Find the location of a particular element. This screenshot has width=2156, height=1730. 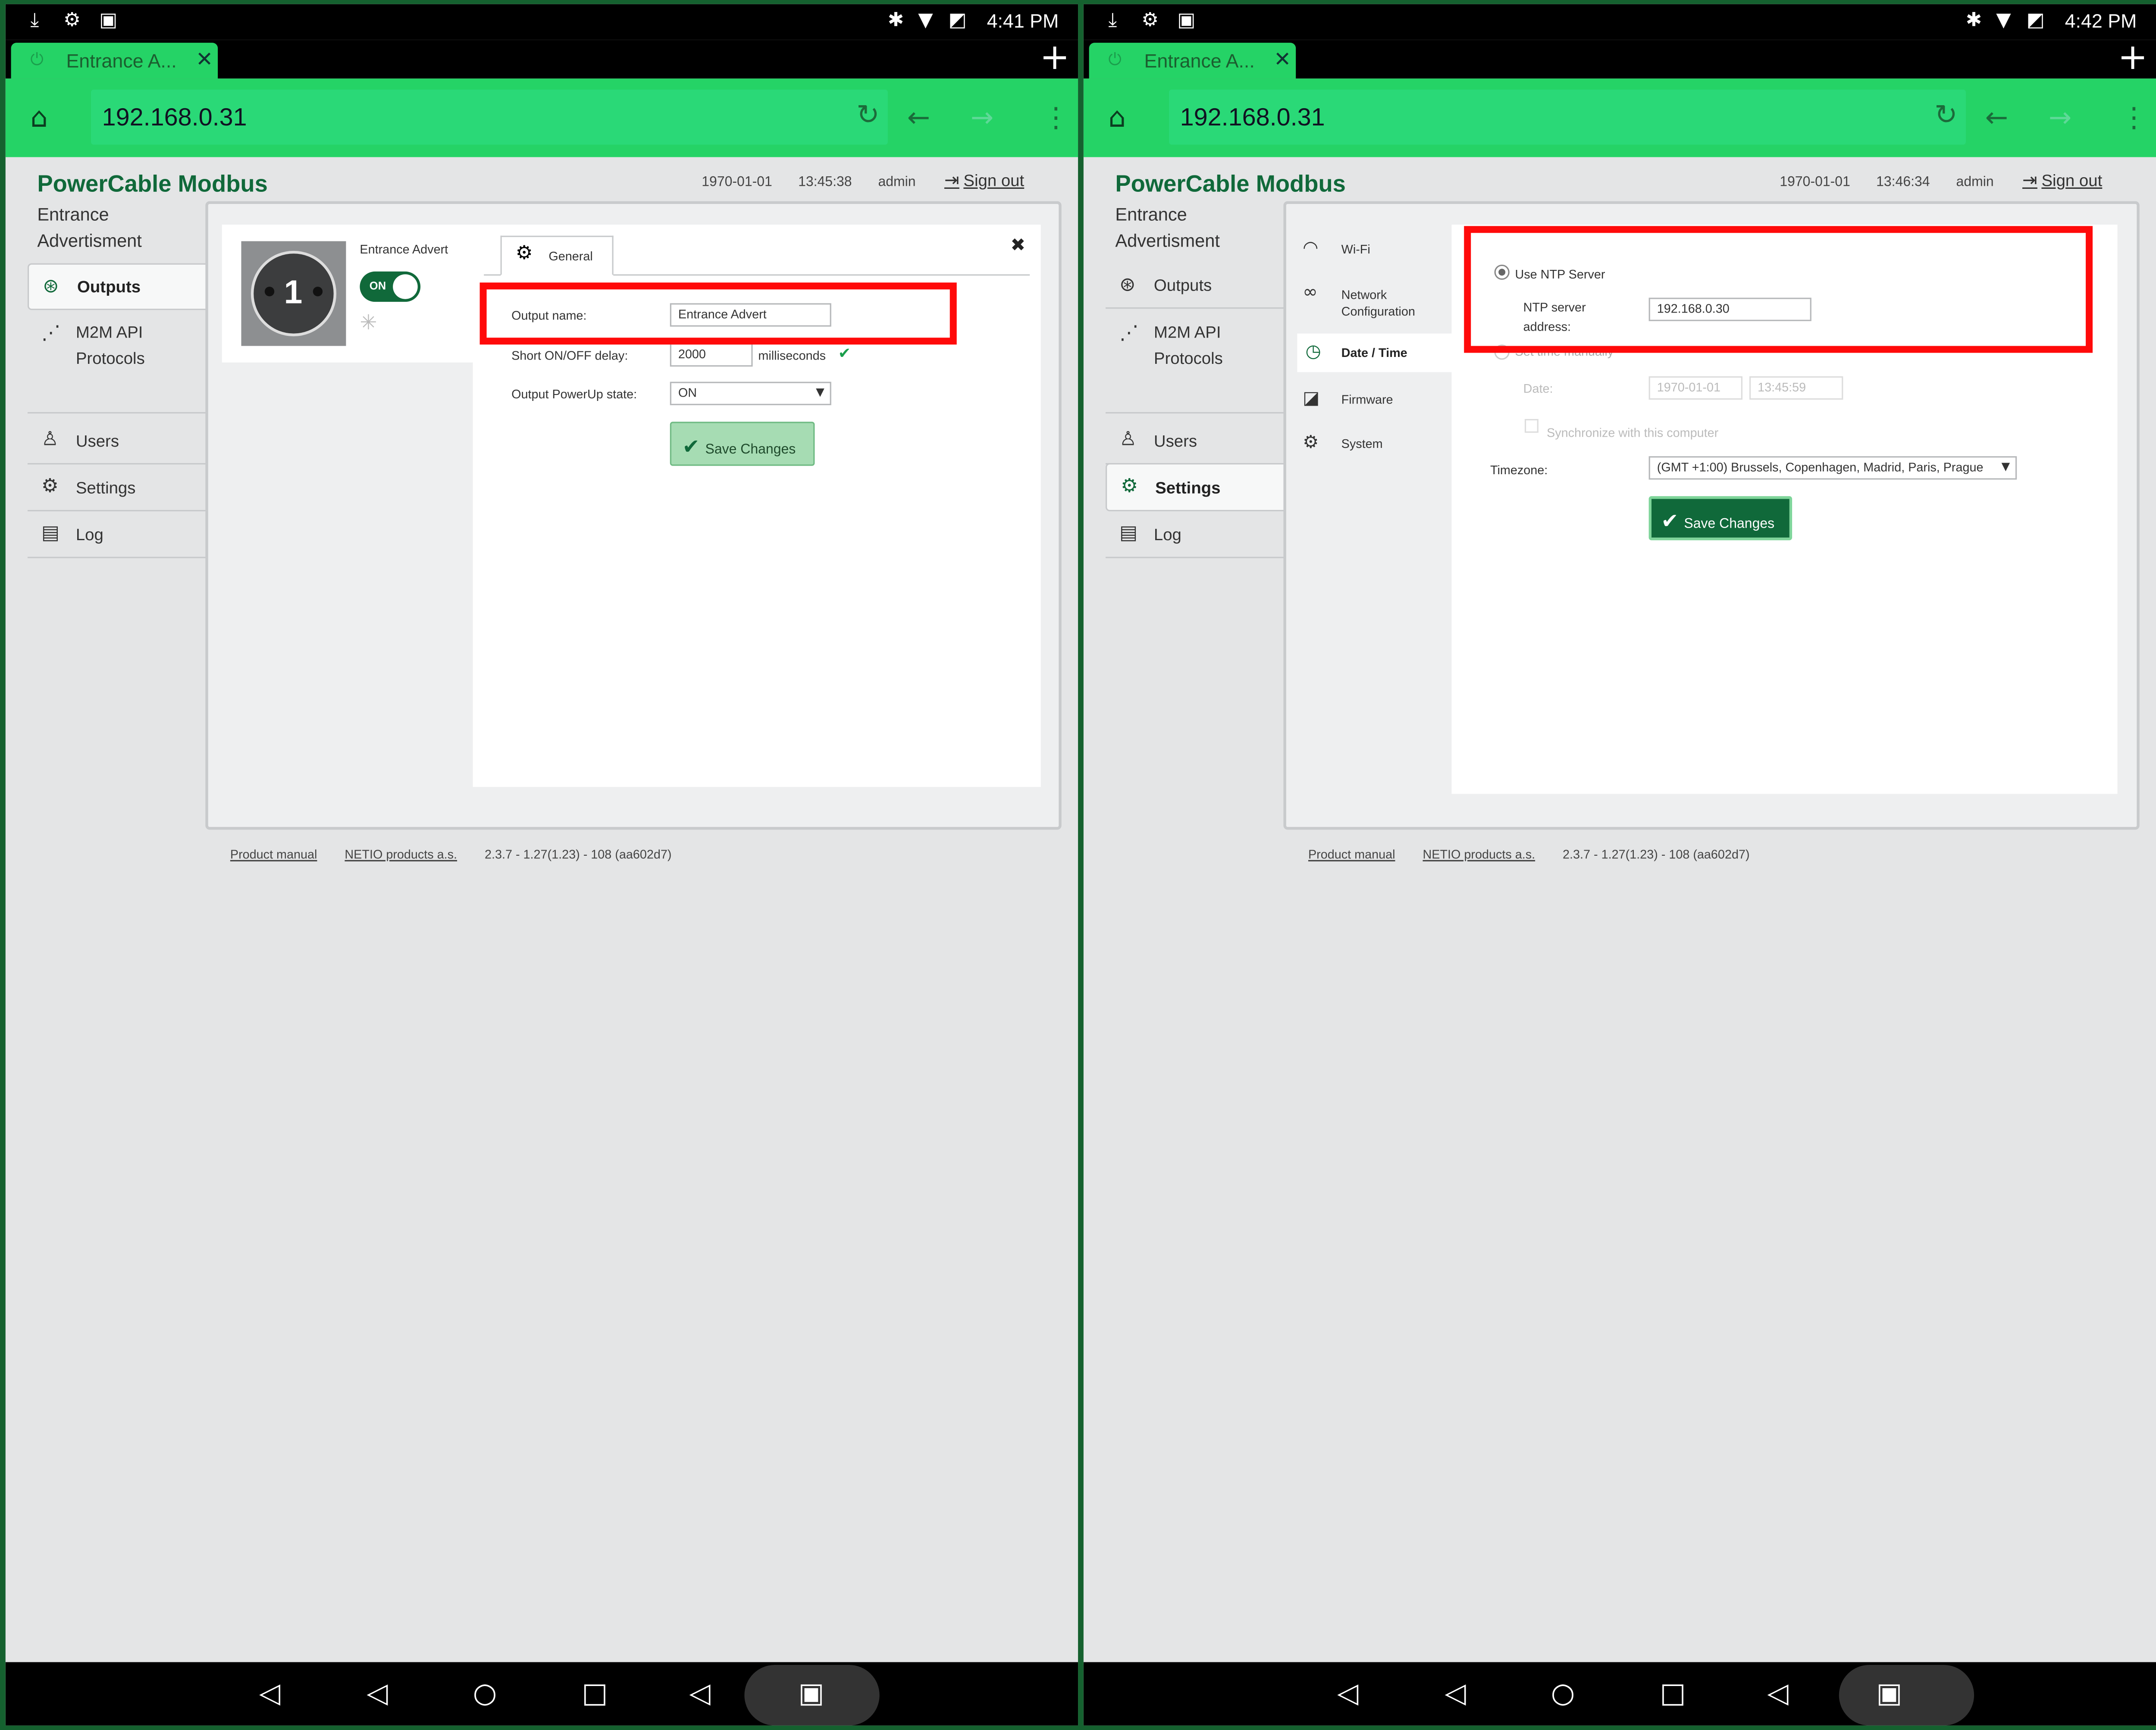

tab-general: ⚙ General is located at coordinates (557, 255).